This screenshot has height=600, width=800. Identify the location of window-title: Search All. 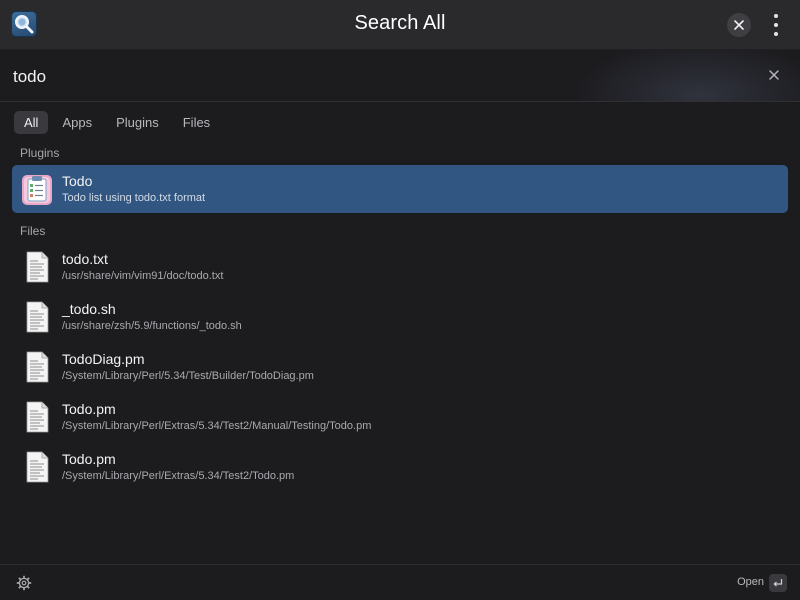
(400, 23).